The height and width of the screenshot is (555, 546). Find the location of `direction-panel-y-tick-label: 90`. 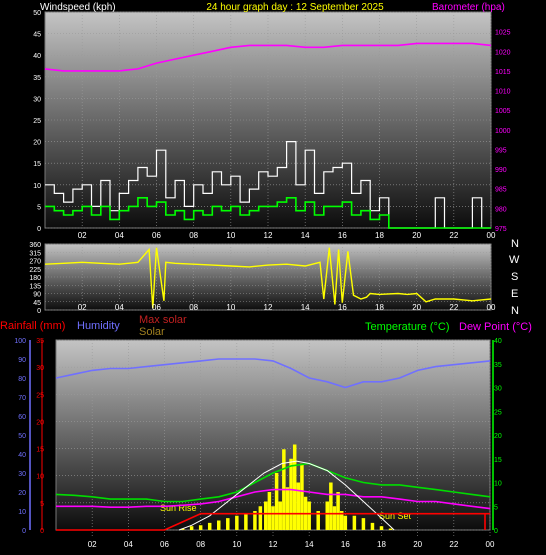

direction-panel-y-tick-label: 90 is located at coordinates (37, 295).